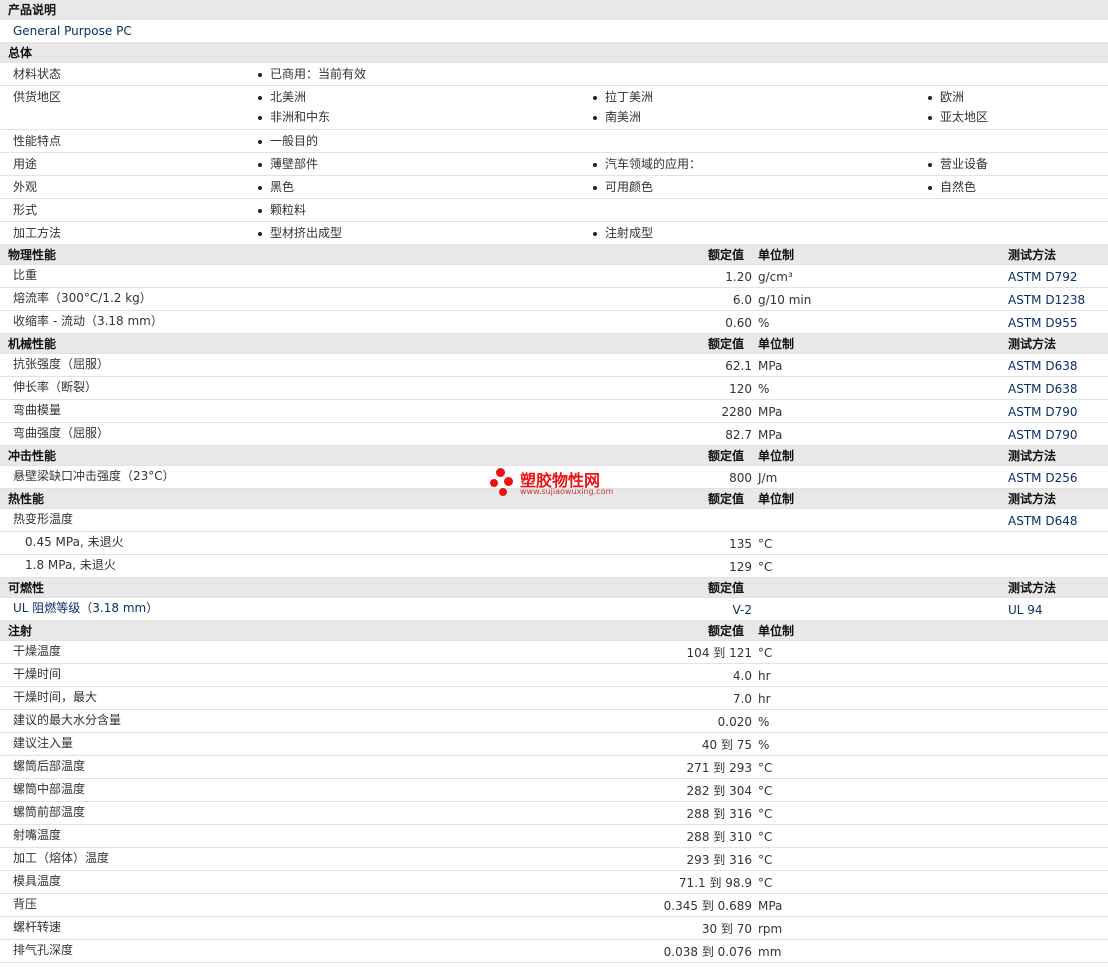  What do you see at coordinates (742, 676) in the screenshot?
I see `property-value: 4.0` at bounding box center [742, 676].